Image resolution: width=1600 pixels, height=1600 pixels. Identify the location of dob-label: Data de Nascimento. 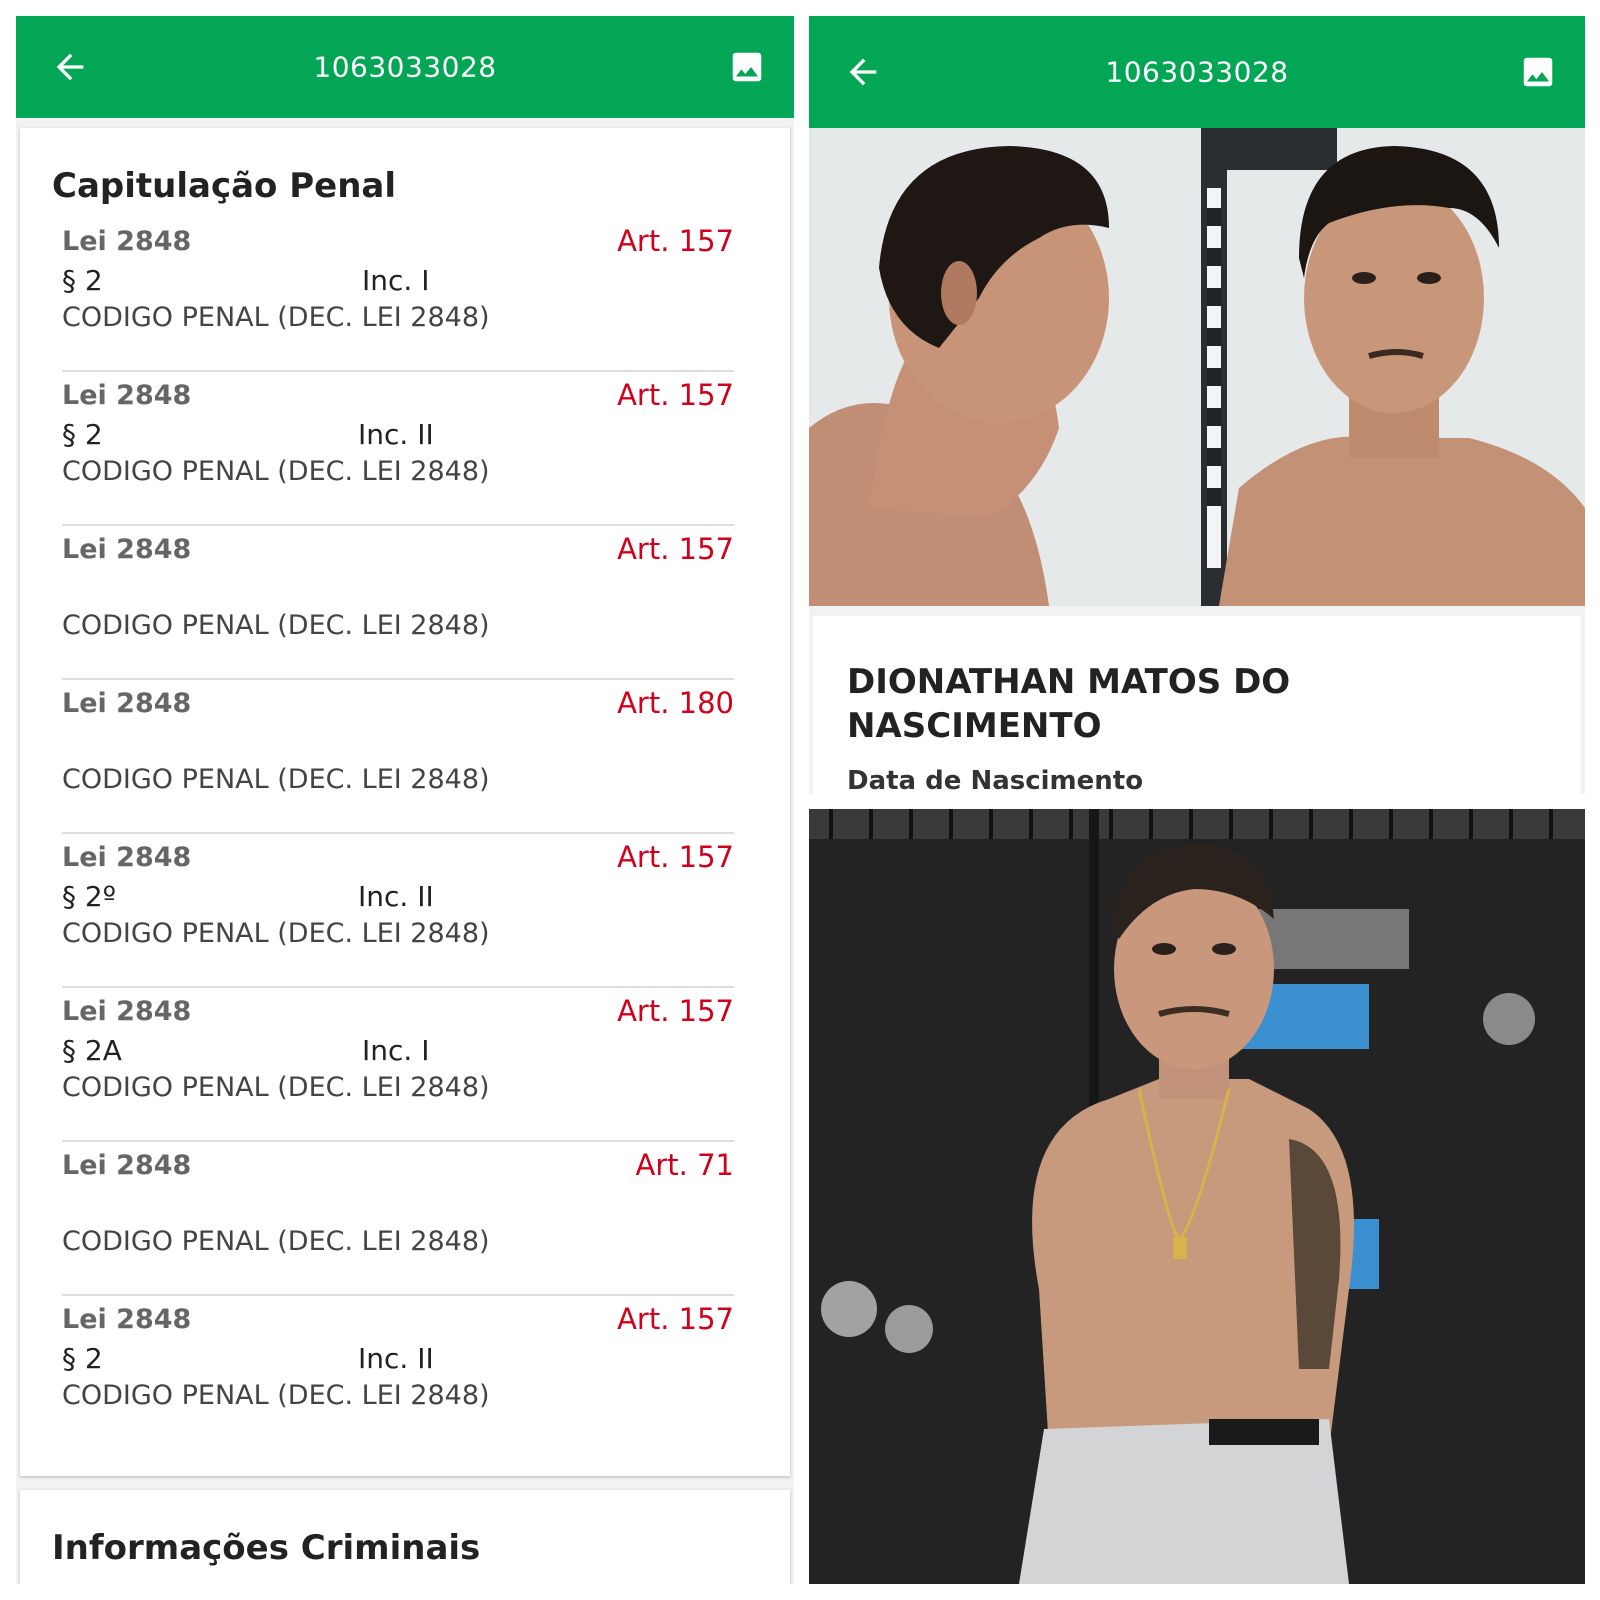
(995, 780).